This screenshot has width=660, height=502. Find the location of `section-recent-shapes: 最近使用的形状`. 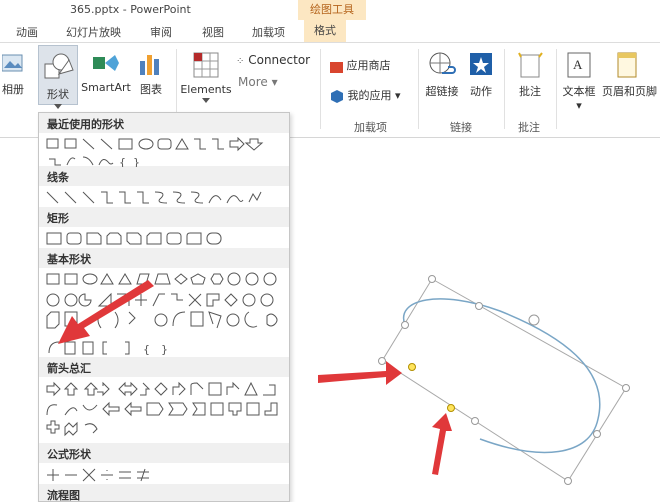

section-recent-shapes: 最近使用的形状 is located at coordinates (164, 123).